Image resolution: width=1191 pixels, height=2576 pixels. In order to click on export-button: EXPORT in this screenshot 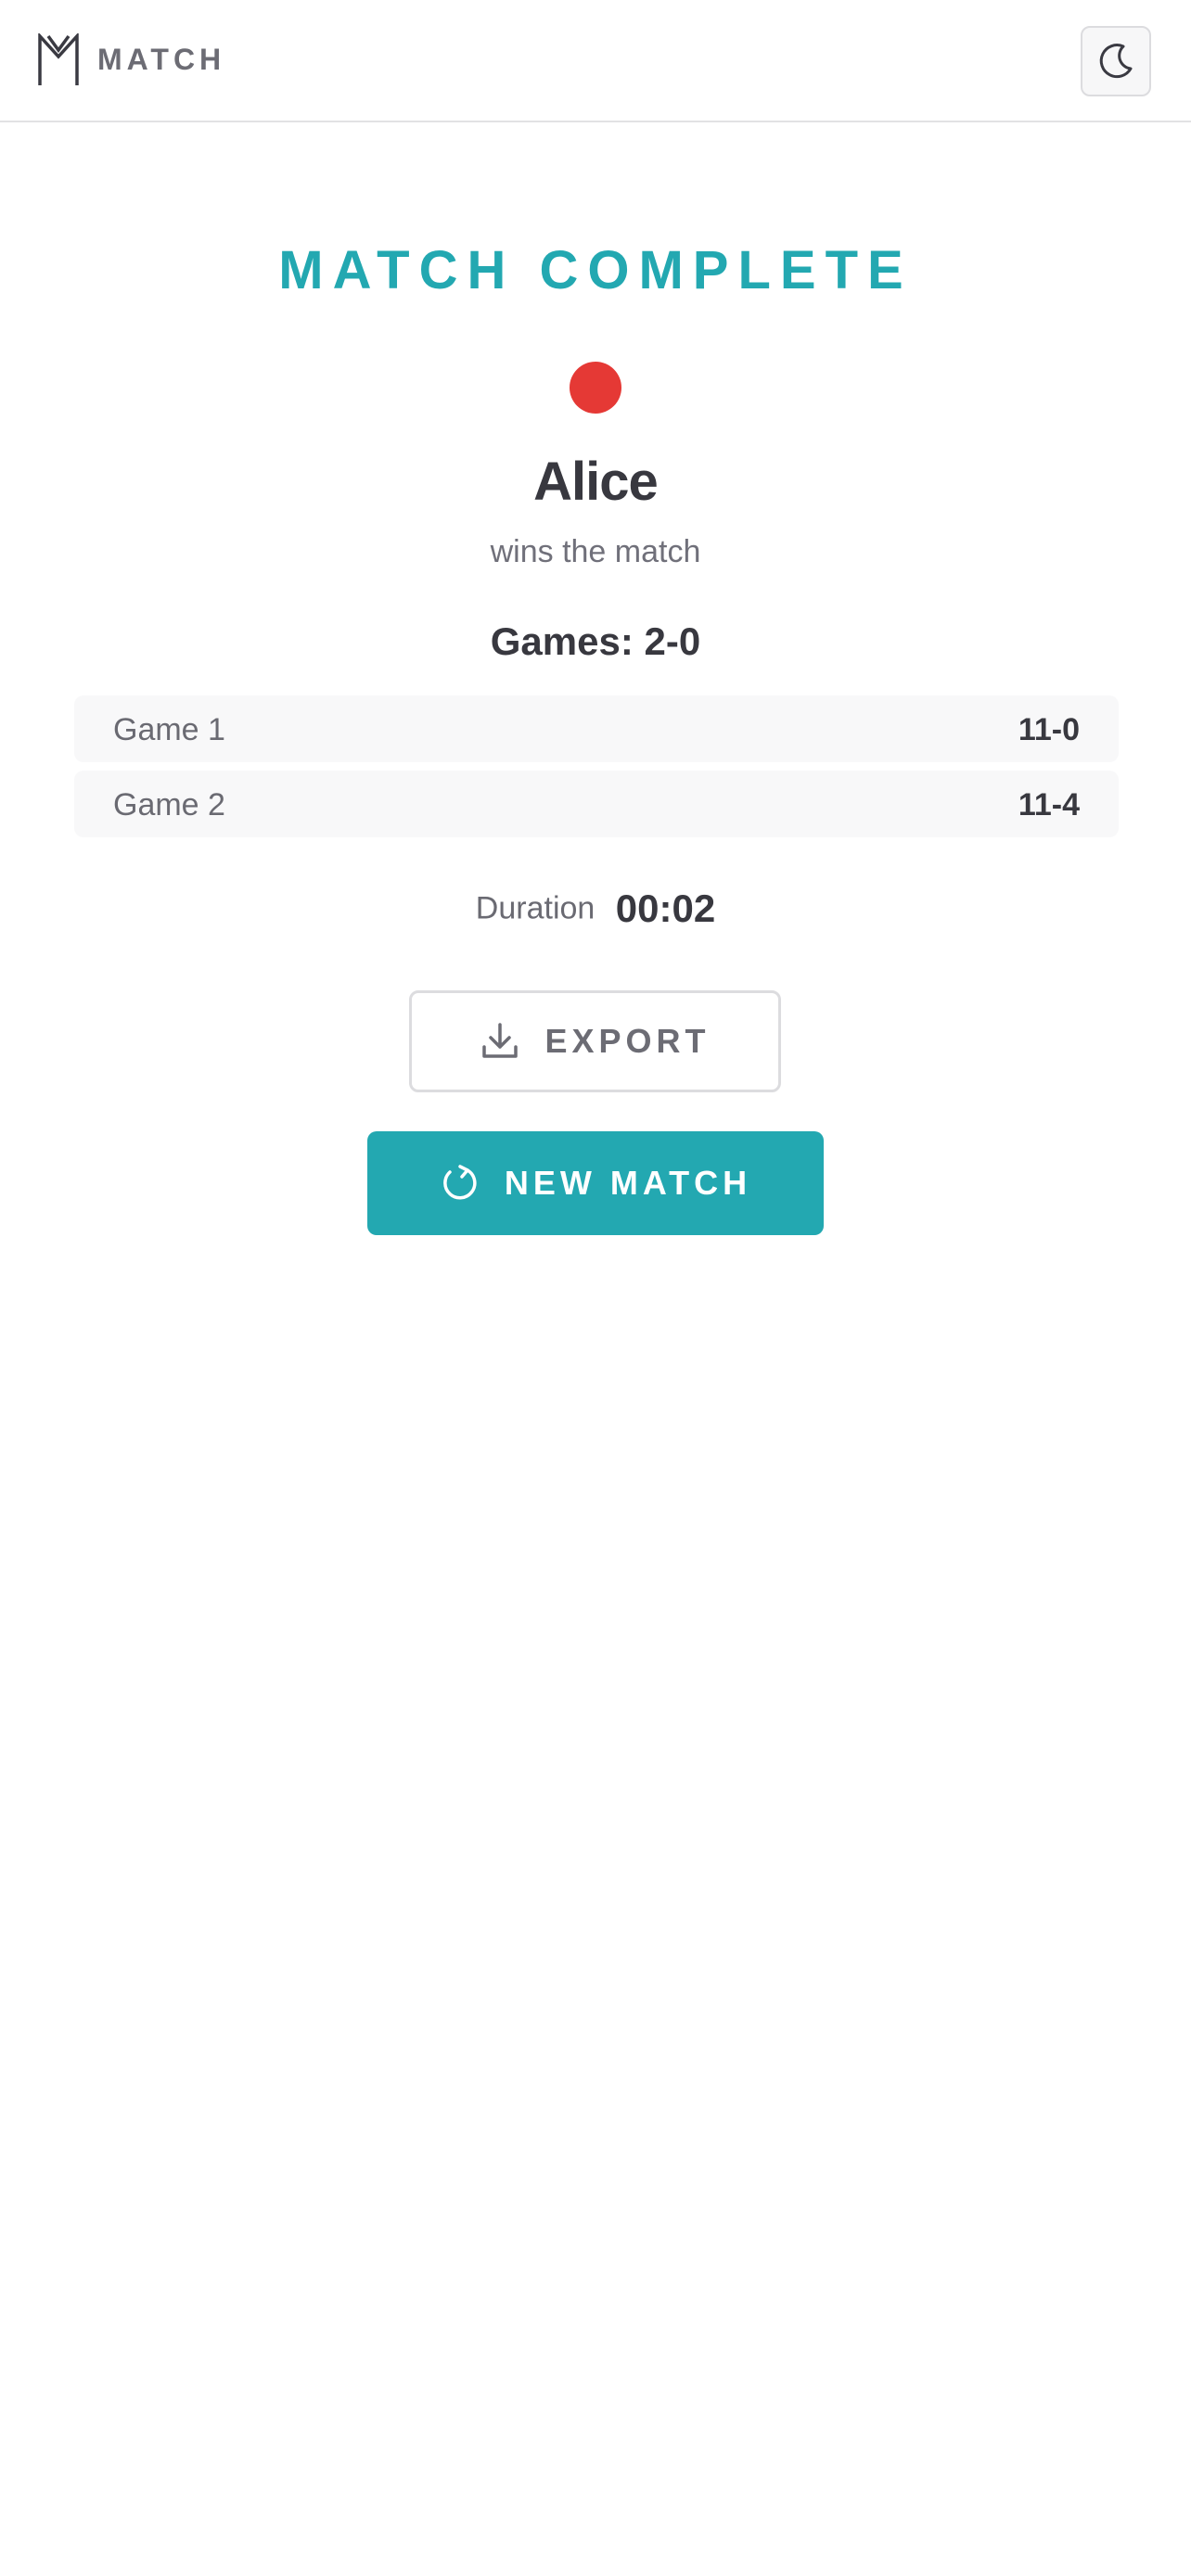, I will do `click(595, 1041)`.